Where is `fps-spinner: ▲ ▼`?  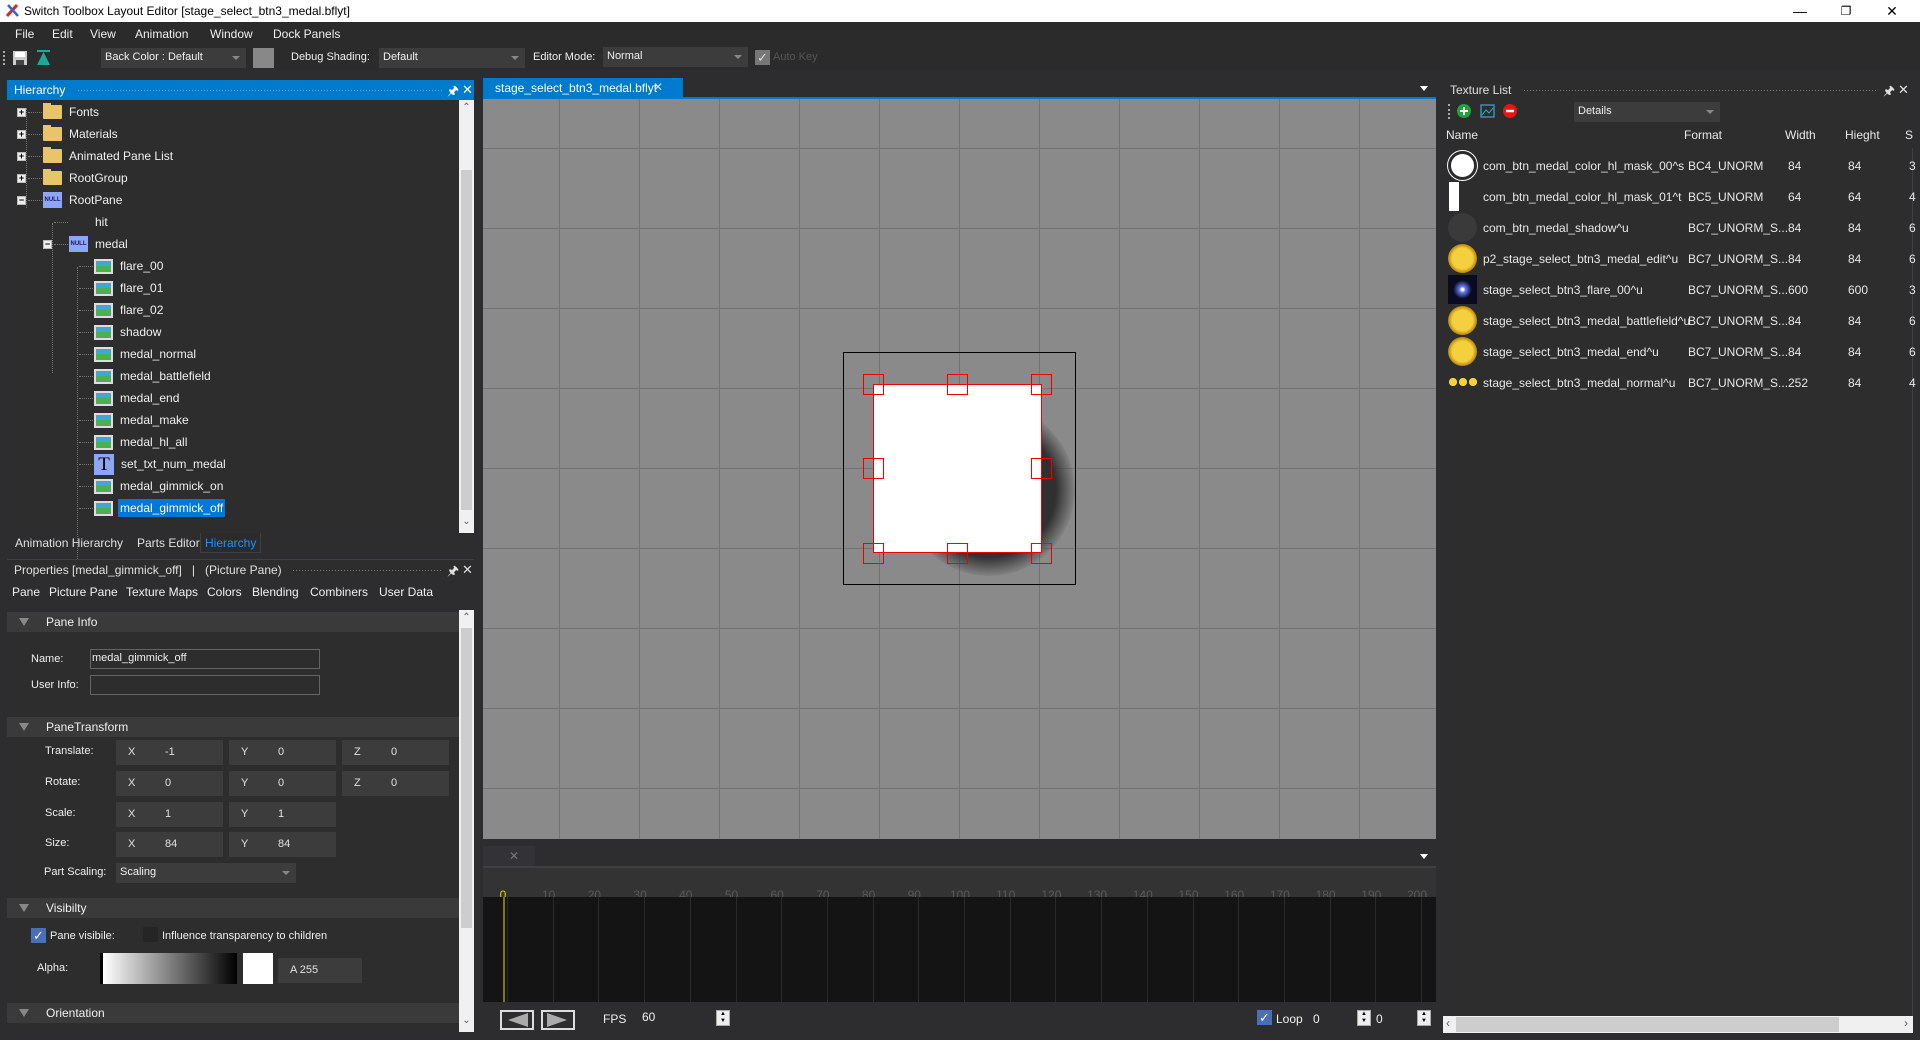
fps-spinner: ▲ ▼ is located at coordinates (723, 1018).